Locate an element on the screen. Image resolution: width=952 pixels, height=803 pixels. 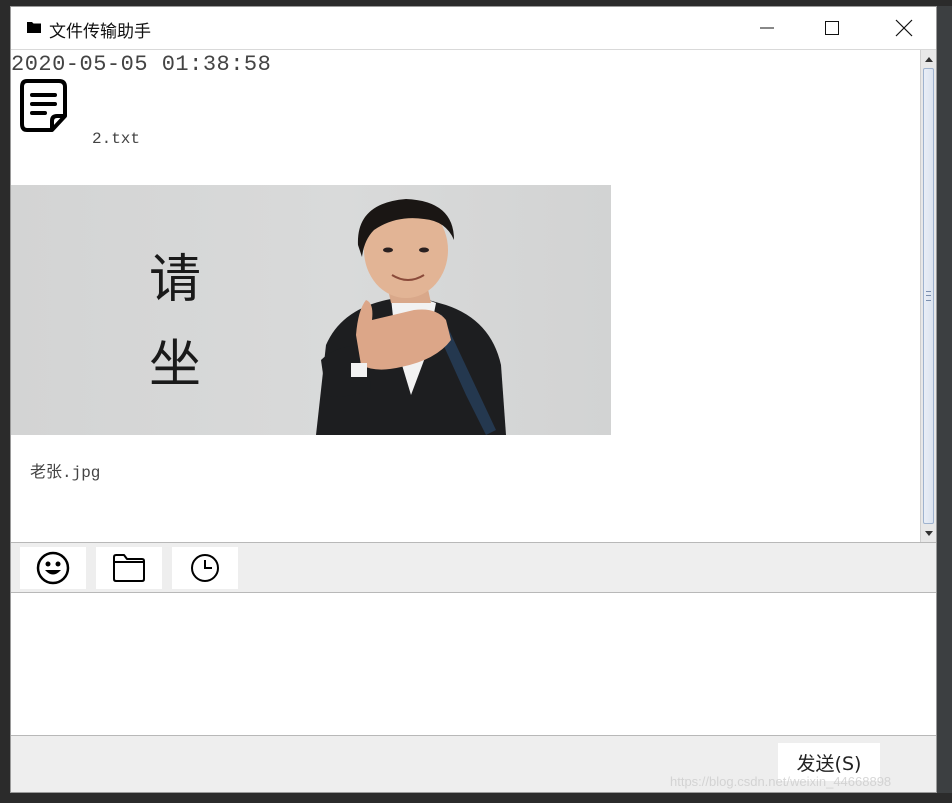
image-file-name: 老张.jpg is located at coordinates (65, 470).